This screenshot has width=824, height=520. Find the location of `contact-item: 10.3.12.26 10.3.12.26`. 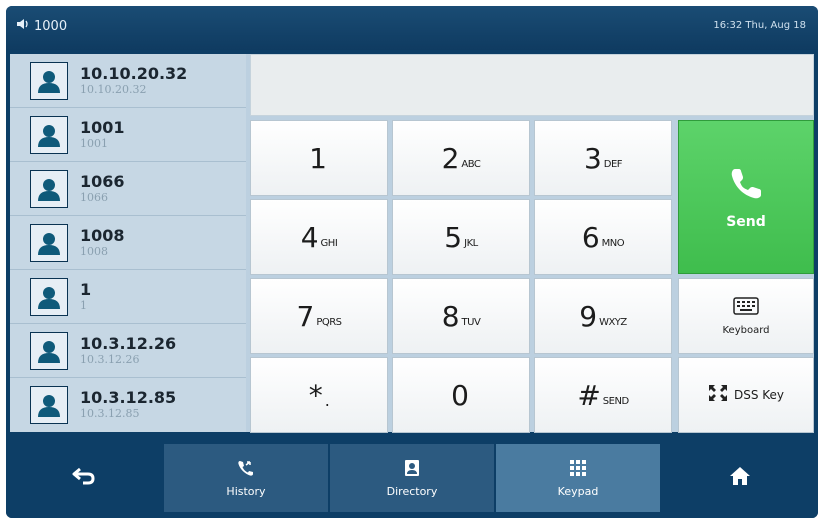

contact-item: 10.3.12.26 10.3.12.26 is located at coordinates (128, 351).